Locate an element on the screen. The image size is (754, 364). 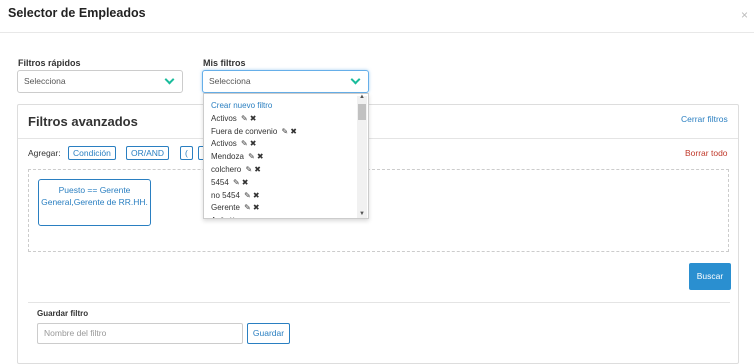
add-condition-button: Condición is located at coordinates (92, 153).